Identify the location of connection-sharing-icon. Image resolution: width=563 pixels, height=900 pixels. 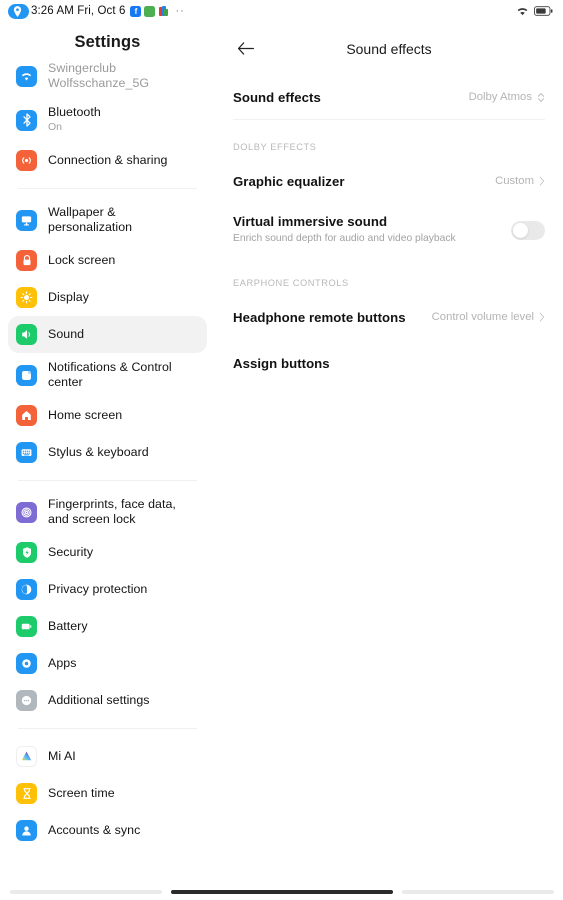
(26, 160).